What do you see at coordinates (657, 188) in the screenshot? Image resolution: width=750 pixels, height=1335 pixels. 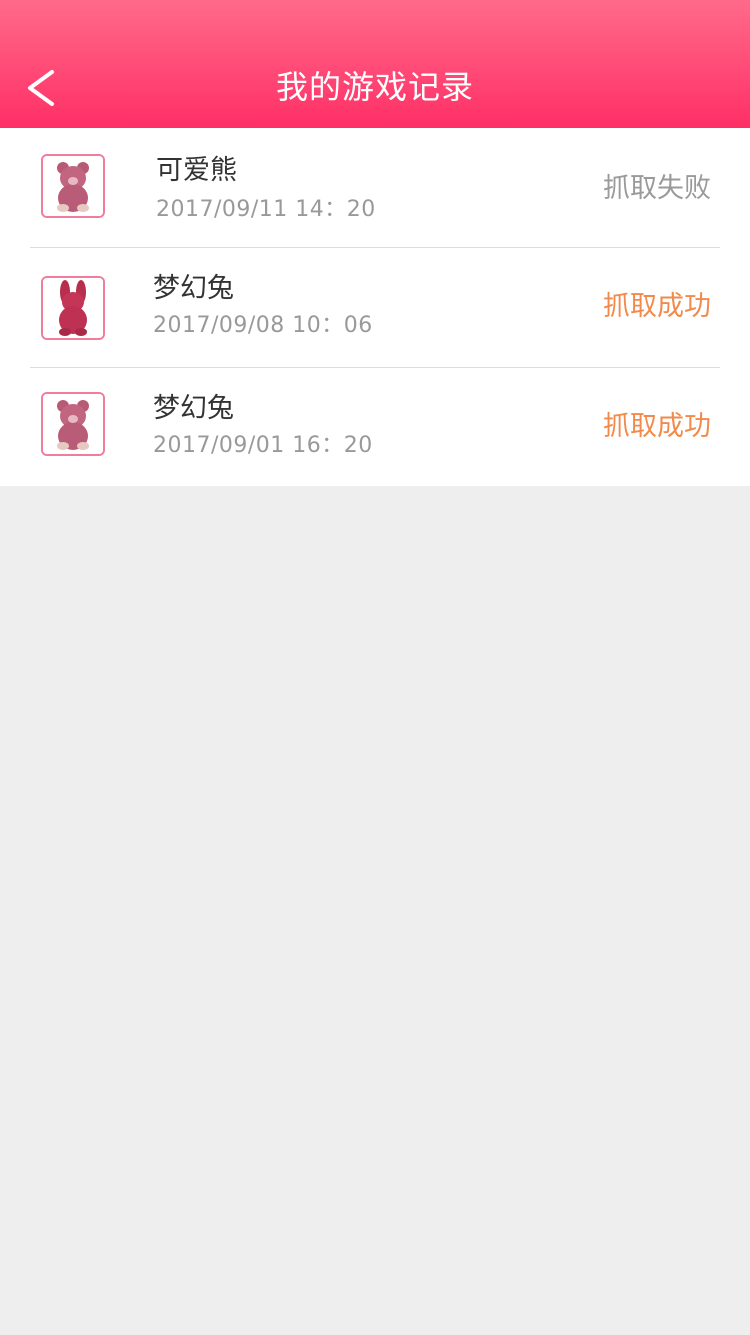 I see `record-status: 抓取失败` at bounding box center [657, 188].